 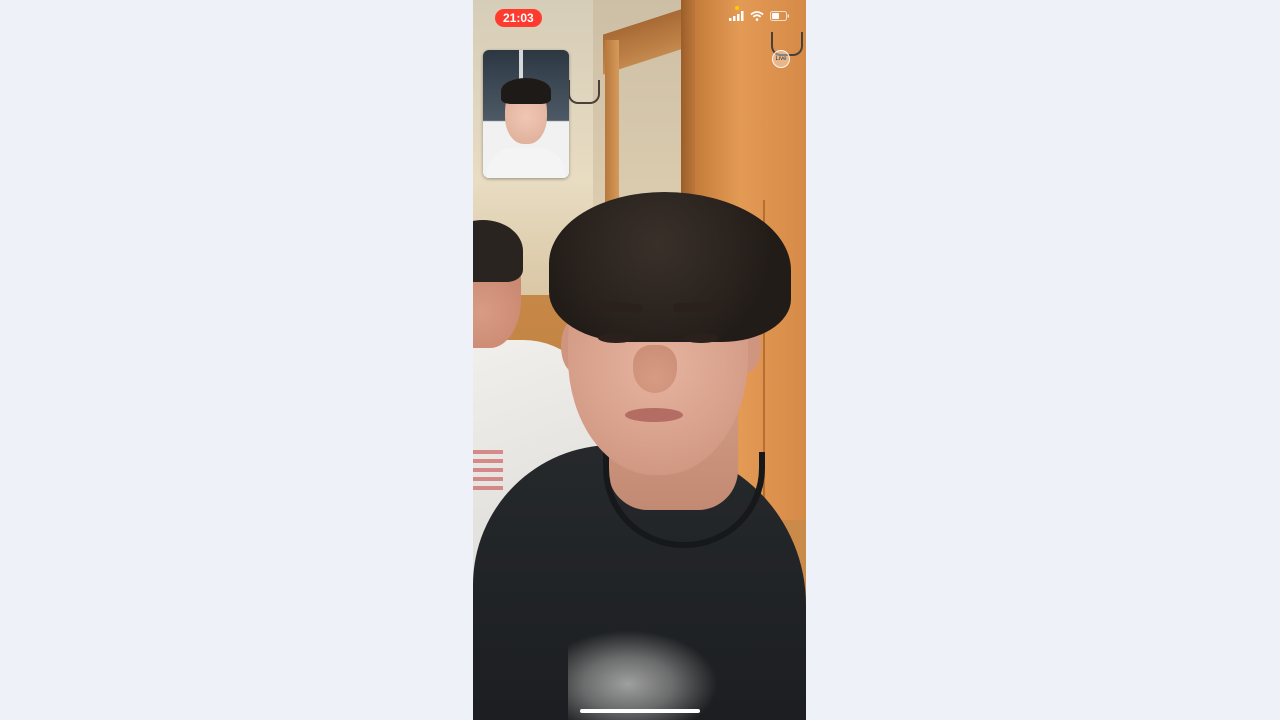 What do you see at coordinates (584, 92) in the screenshot?
I see `coat-hanger` at bounding box center [584, 92].